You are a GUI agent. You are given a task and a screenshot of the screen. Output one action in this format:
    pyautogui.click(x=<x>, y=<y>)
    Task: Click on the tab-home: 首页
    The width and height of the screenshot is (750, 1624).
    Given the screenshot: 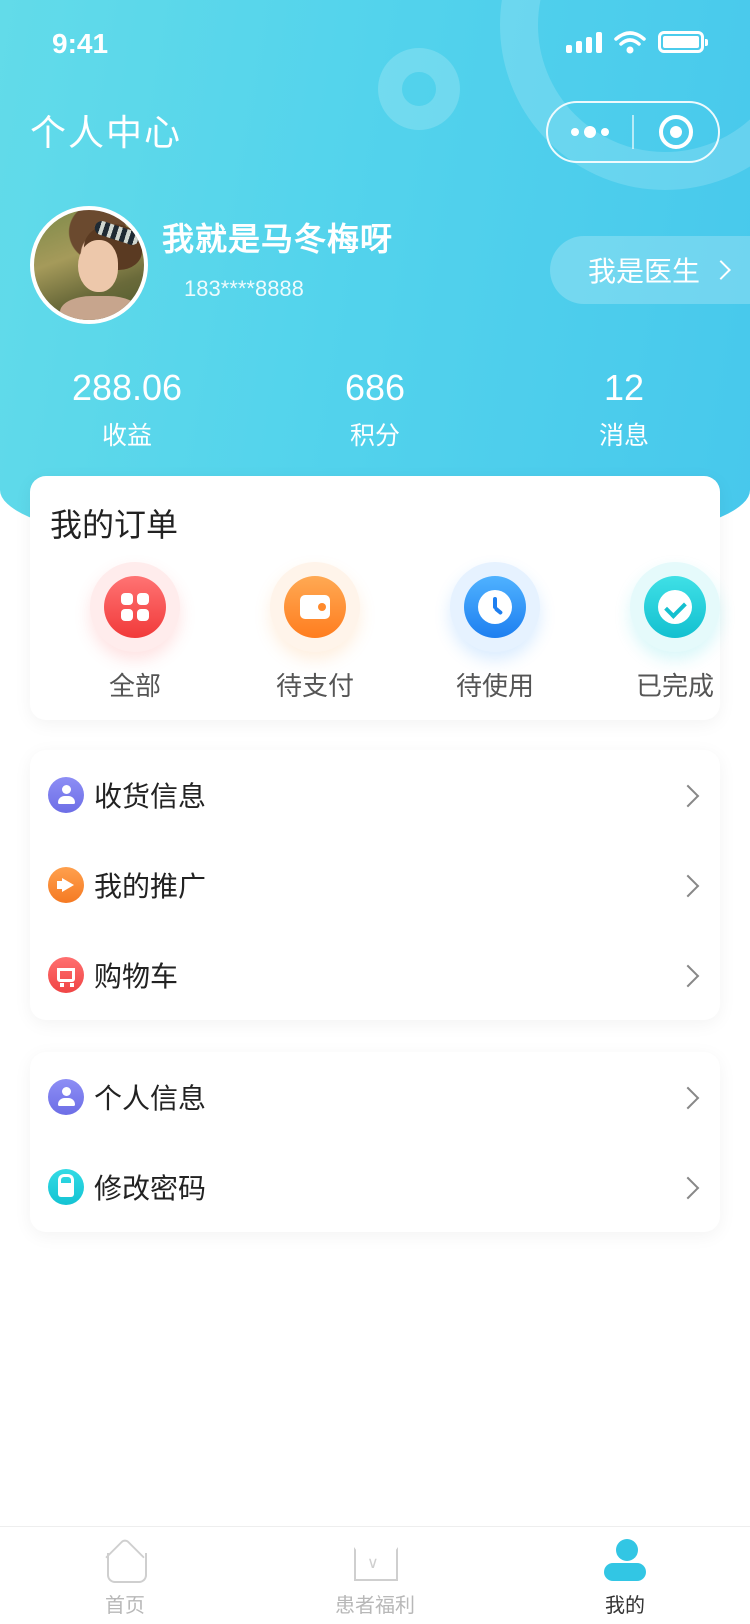 What is the action you would take?
    pyautogui.click(x=125, y=1575)
    